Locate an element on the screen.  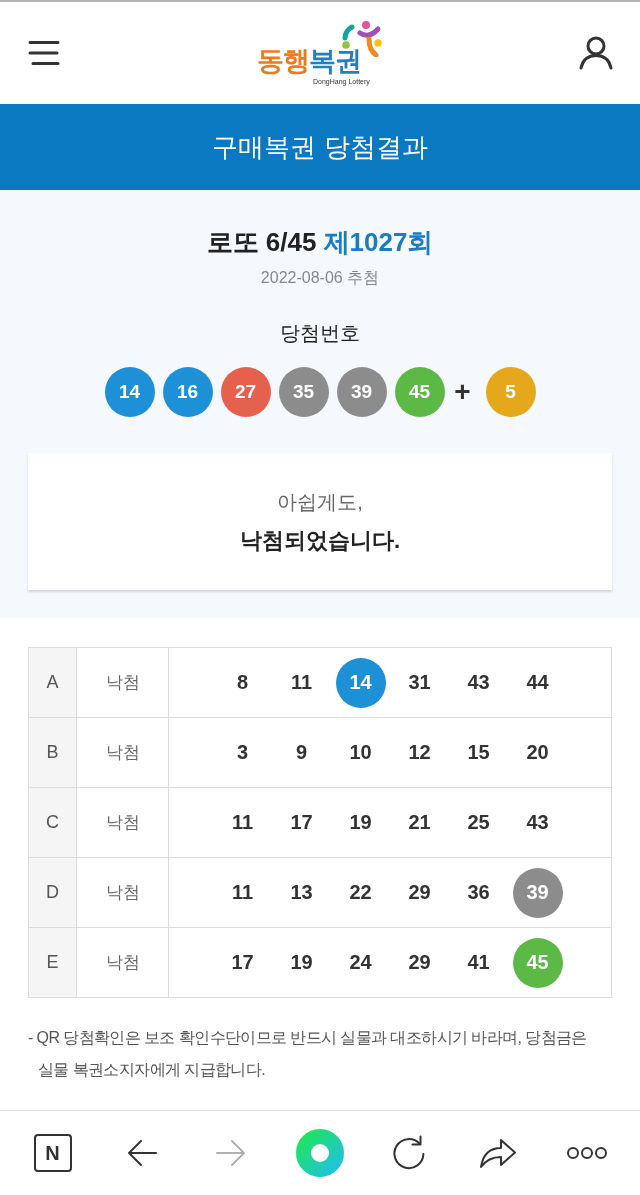
ticket-number: 24 is located at coordinates (360, 962).